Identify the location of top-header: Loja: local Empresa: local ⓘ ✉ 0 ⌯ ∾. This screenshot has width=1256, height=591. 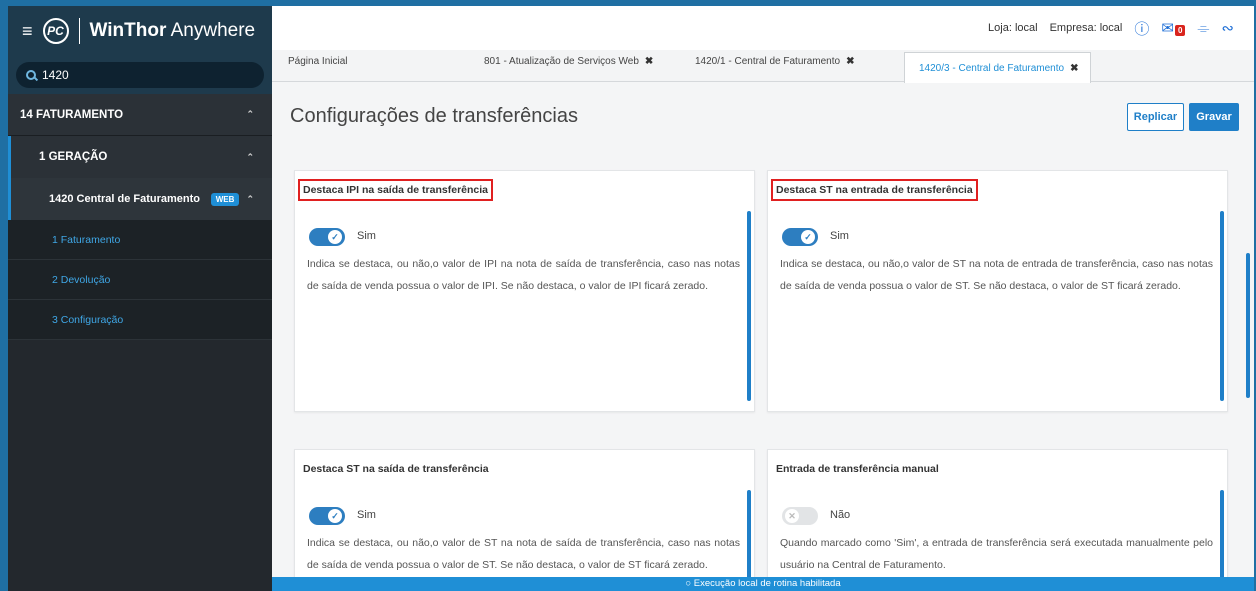
(763, 28).